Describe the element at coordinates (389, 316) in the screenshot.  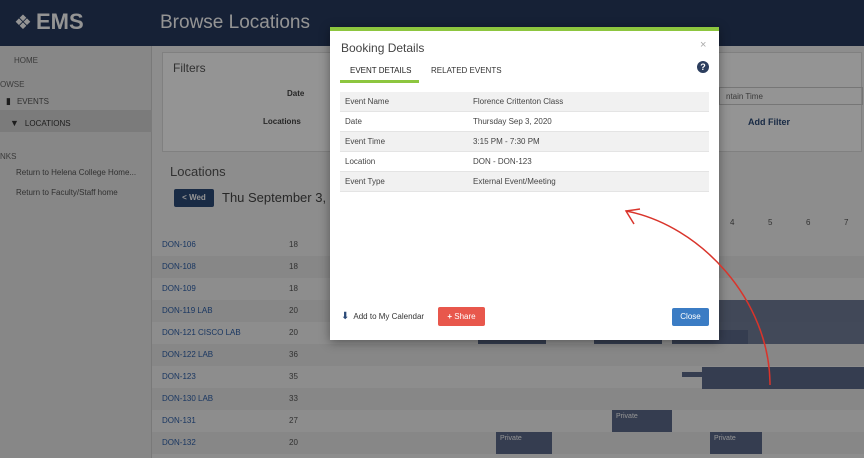
I see `add-to-calendar-label: Add to My Calendar` at that location.